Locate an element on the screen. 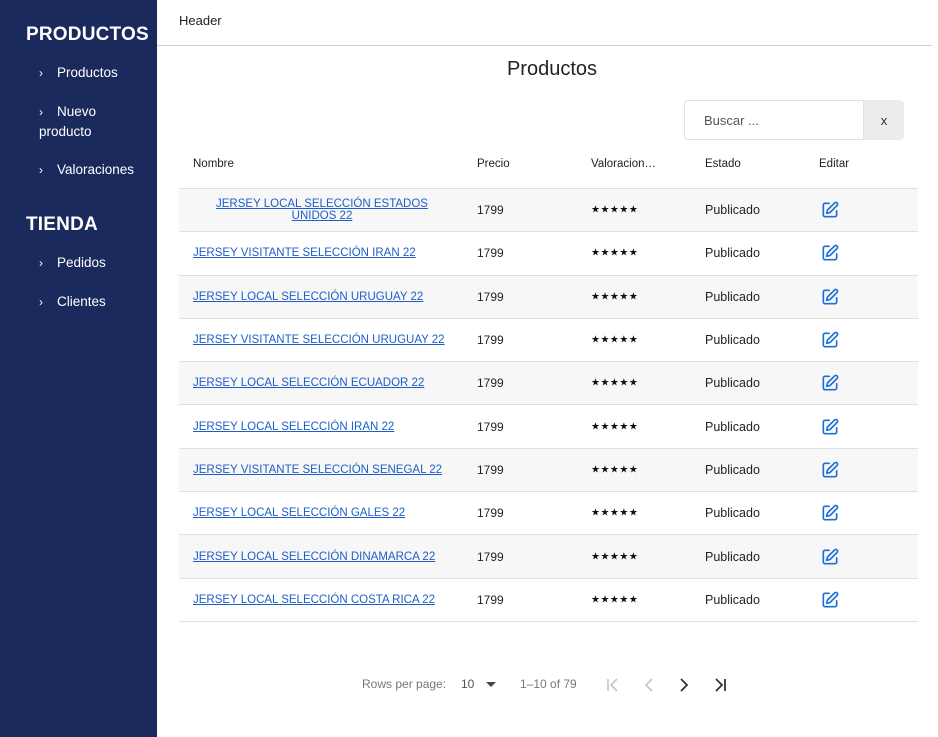 Image resolution: width=938 pixels, height=737 pixels. sidebar-item-label: Pedidos is located at coordinates (81, 262).